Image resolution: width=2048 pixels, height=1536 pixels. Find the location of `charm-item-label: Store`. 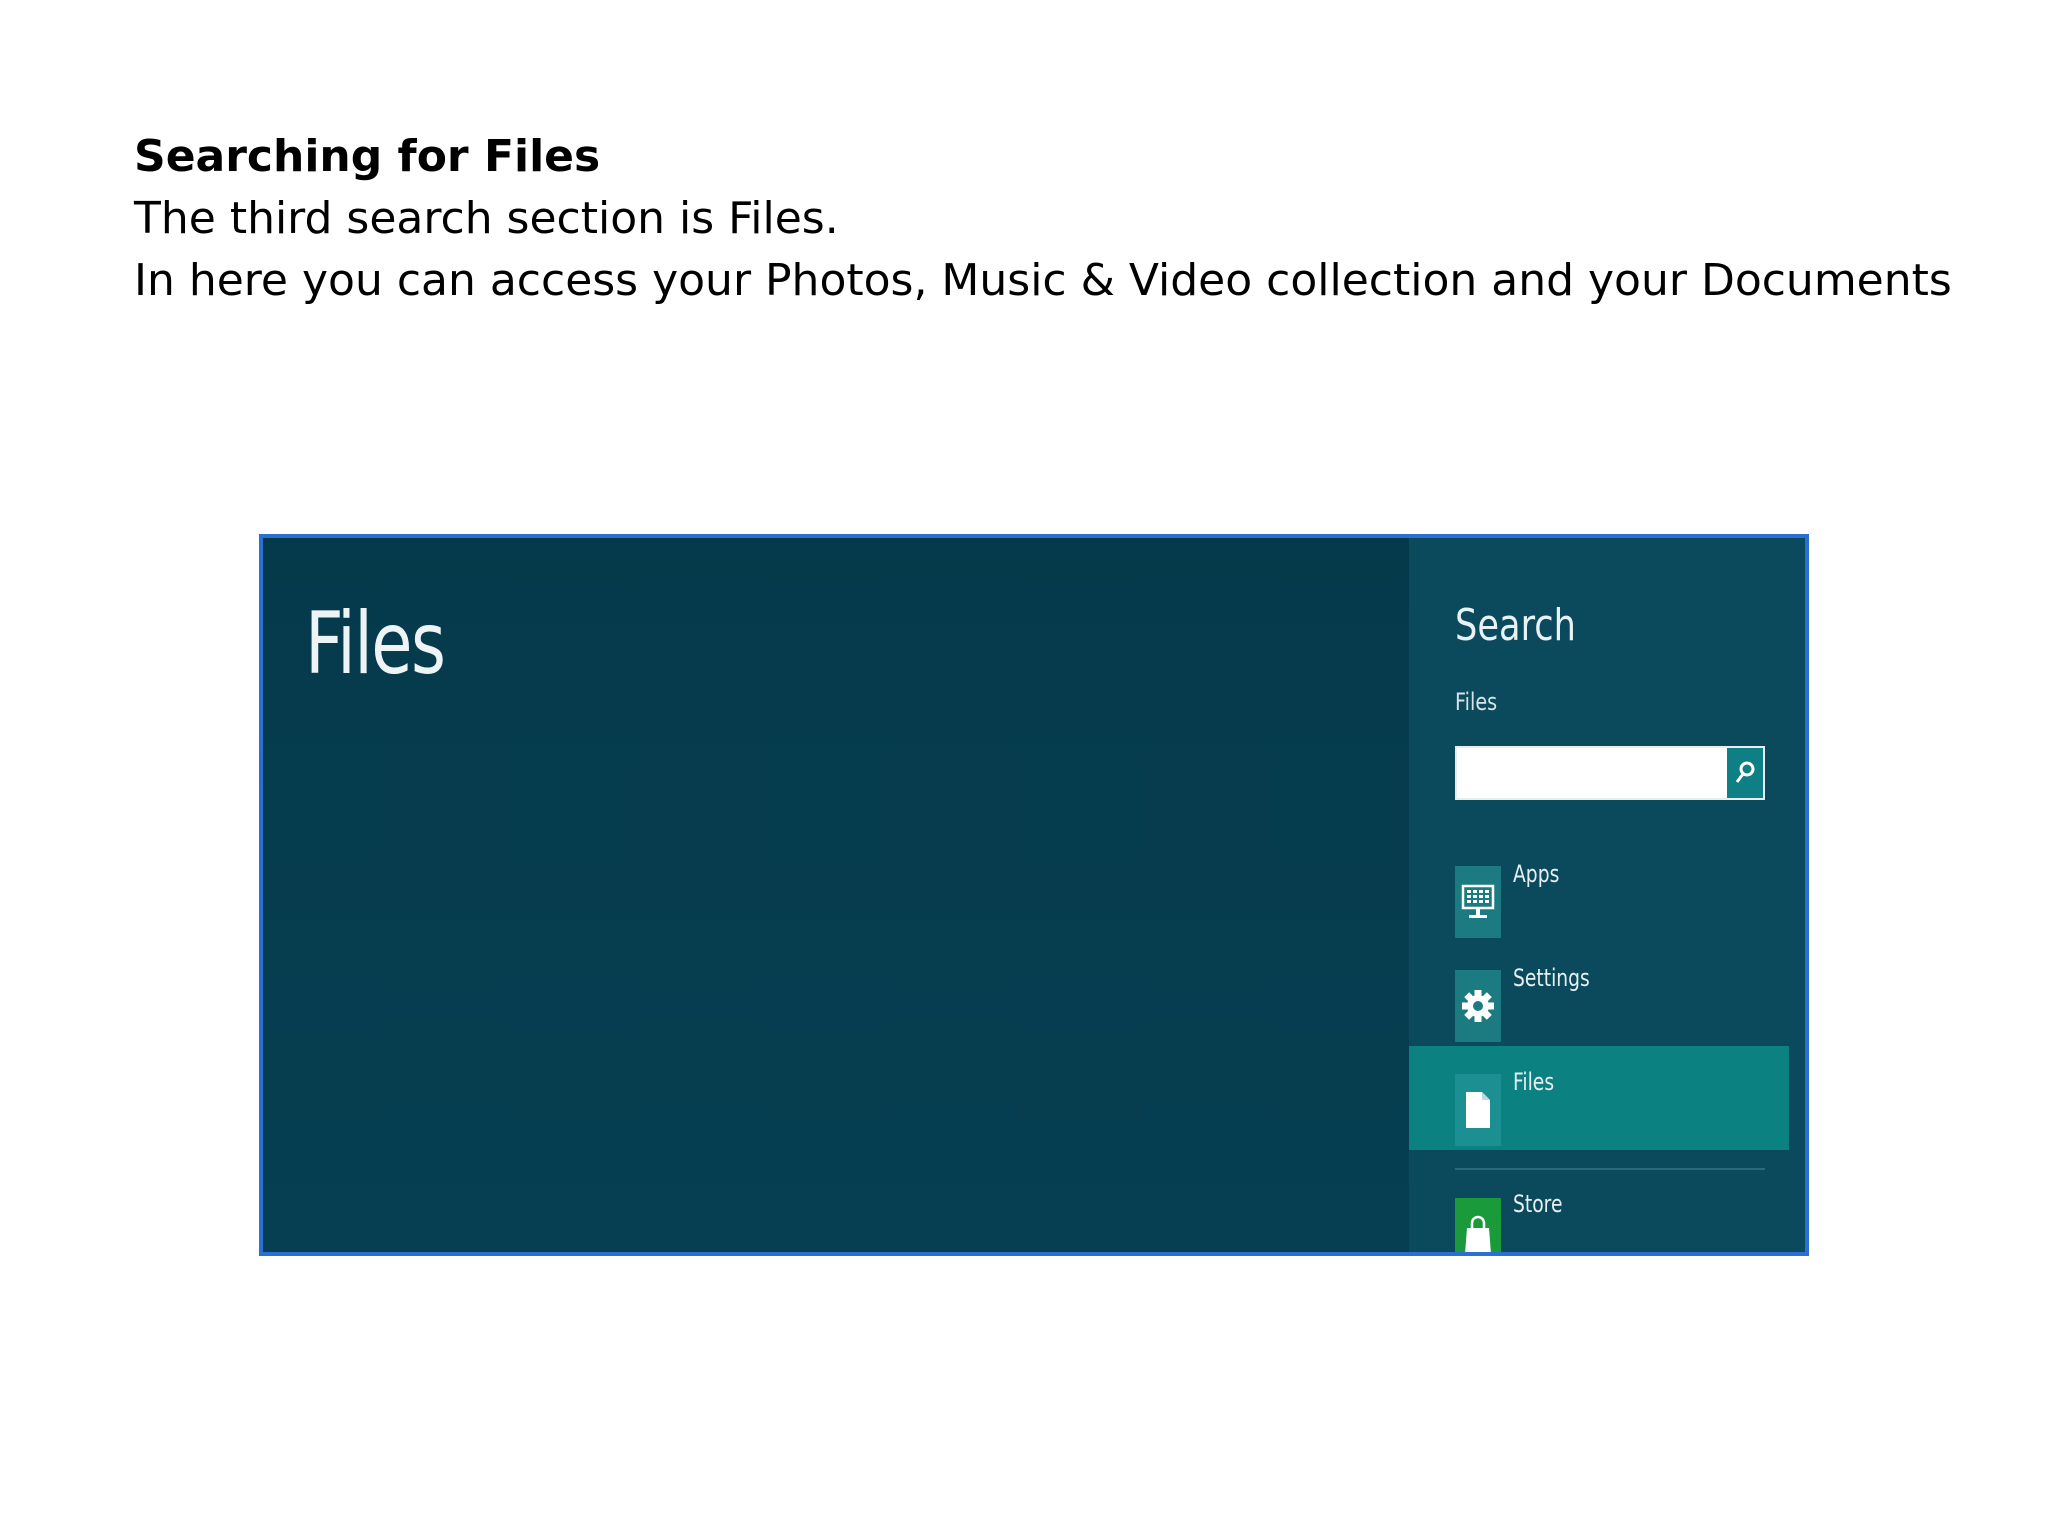

charm-item-label: Store is located at coordinates (1538, 1204).